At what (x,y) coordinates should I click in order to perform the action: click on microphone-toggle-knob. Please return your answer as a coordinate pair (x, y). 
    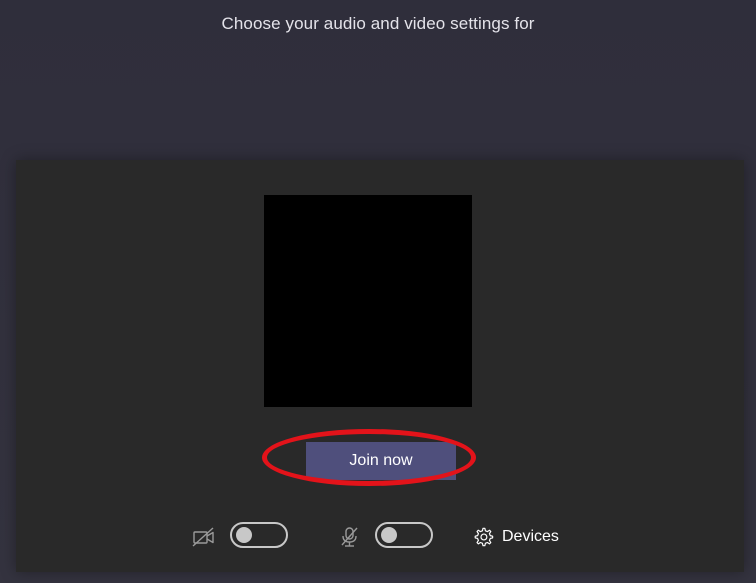
    Looking at the image, I should click on (389, 535).